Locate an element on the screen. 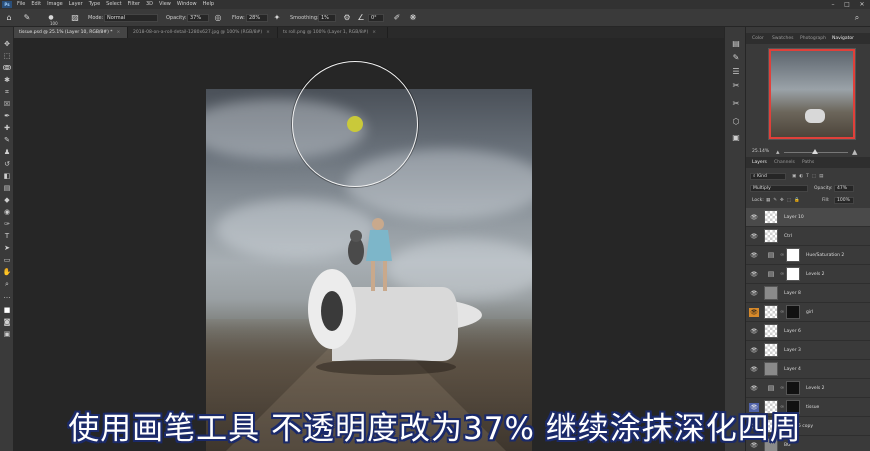  tab-swatches: Swatches is located at coordinates (783, 38).